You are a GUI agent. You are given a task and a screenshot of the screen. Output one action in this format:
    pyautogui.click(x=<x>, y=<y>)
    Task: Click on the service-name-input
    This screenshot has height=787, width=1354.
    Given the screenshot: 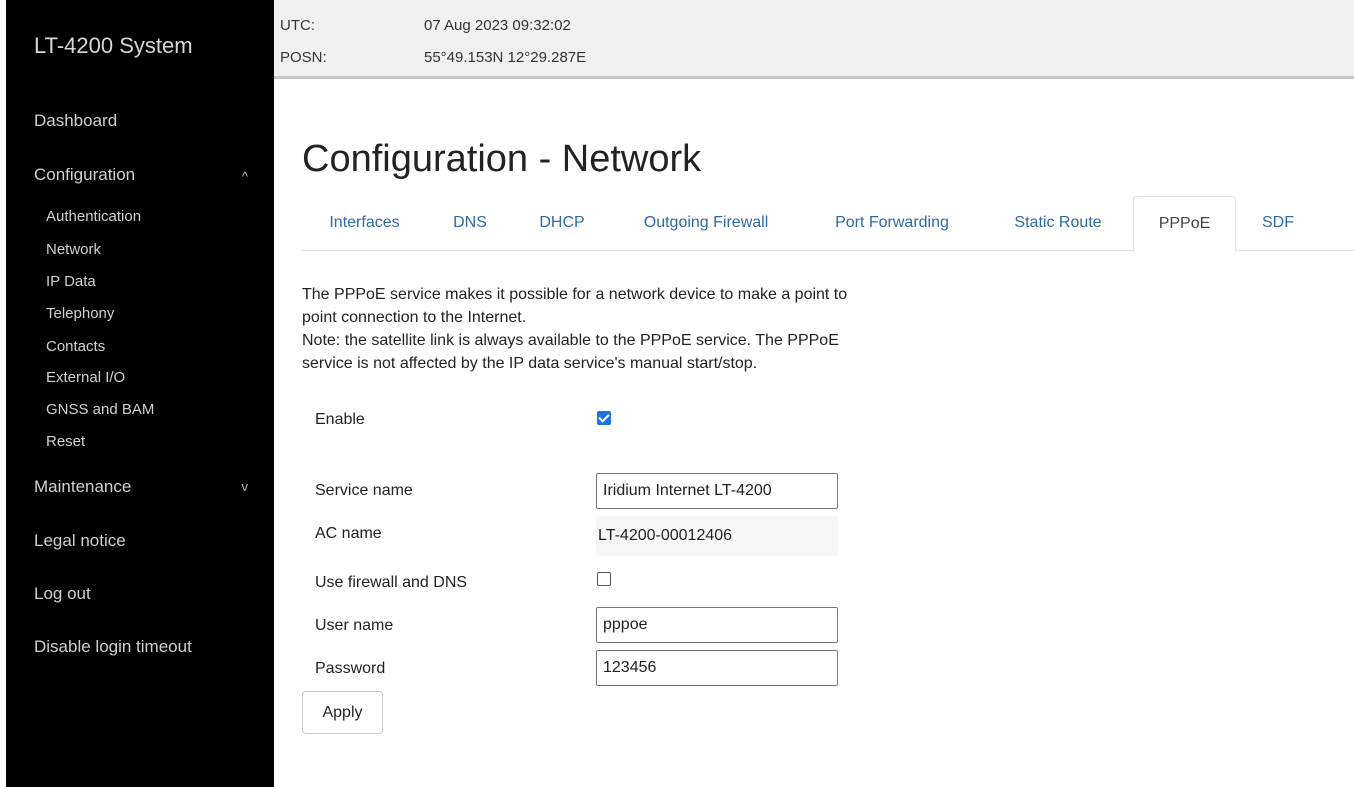 What is the action you would take?
    pyautogui.click(x=717, y=491)
    